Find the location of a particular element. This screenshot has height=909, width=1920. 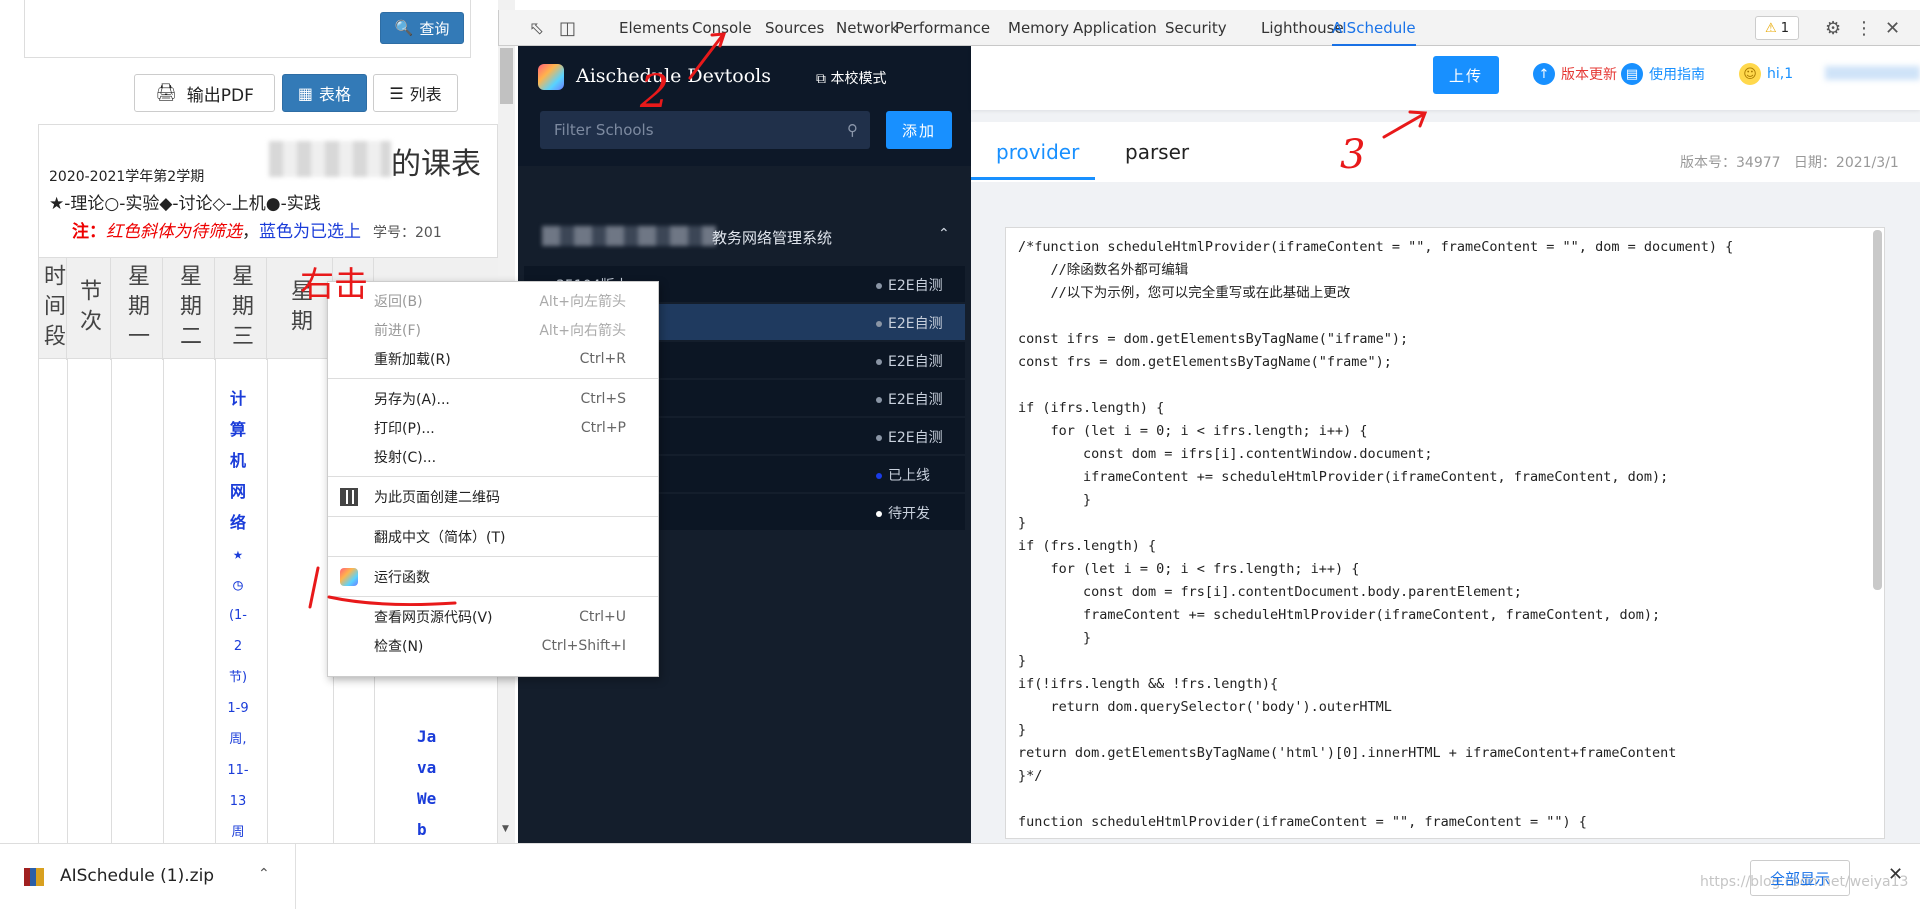

context-menu-item: 另存为(A)... Ctrl+S is located at coordinates (493, 398).